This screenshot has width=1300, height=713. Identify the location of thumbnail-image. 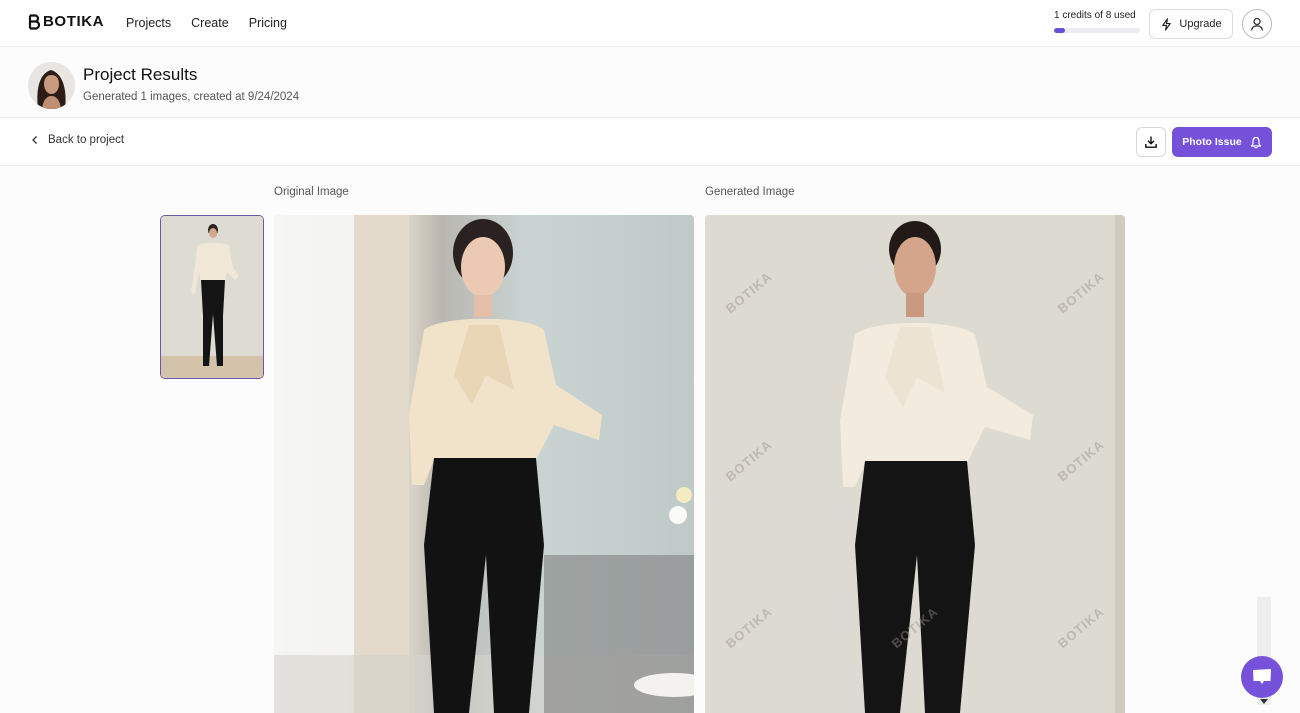
(212, 297).